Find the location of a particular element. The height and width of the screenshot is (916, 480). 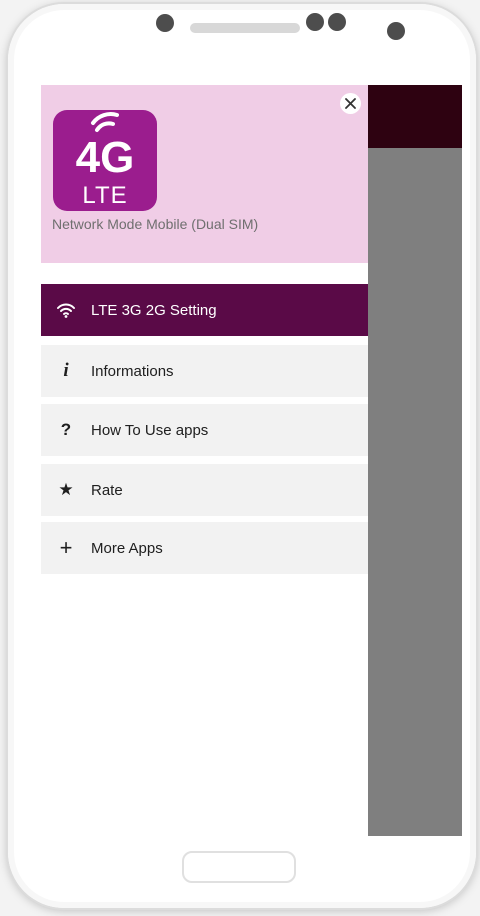

earpiece-speaker is located at coordinates (245, 28).